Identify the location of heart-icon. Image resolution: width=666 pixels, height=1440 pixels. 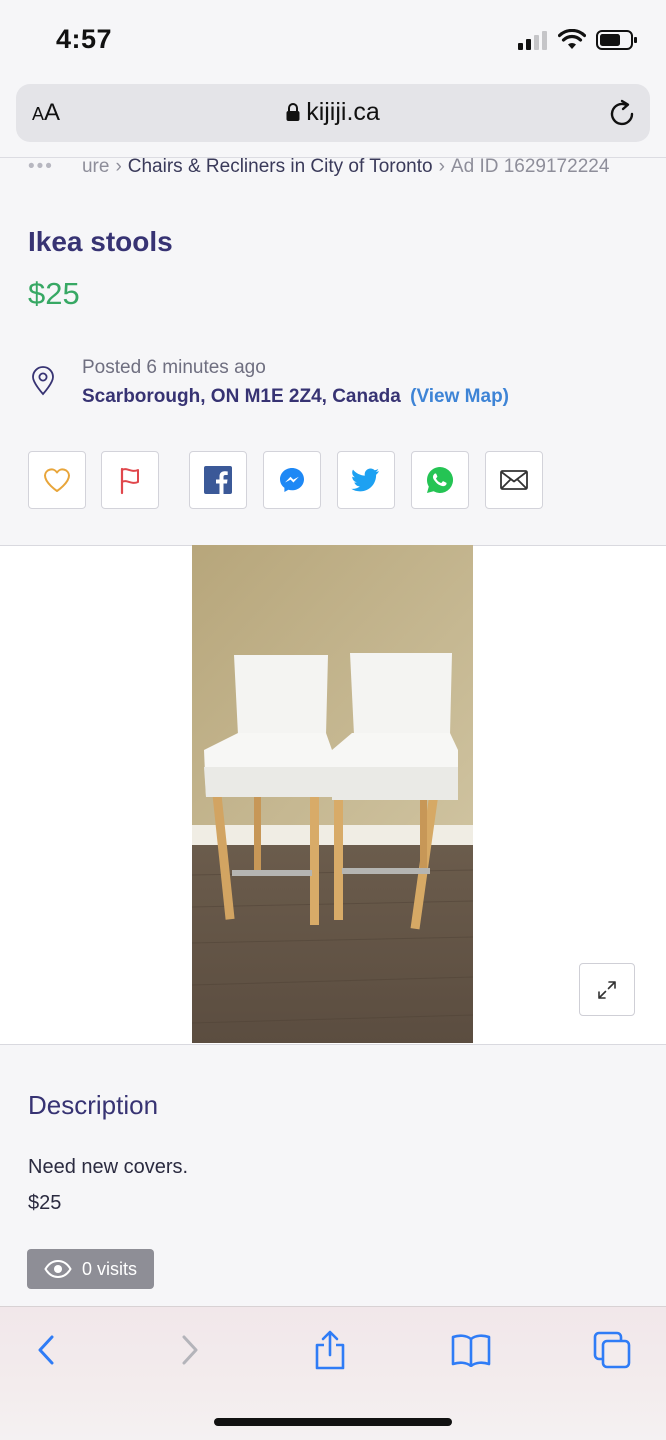
(57, 480).